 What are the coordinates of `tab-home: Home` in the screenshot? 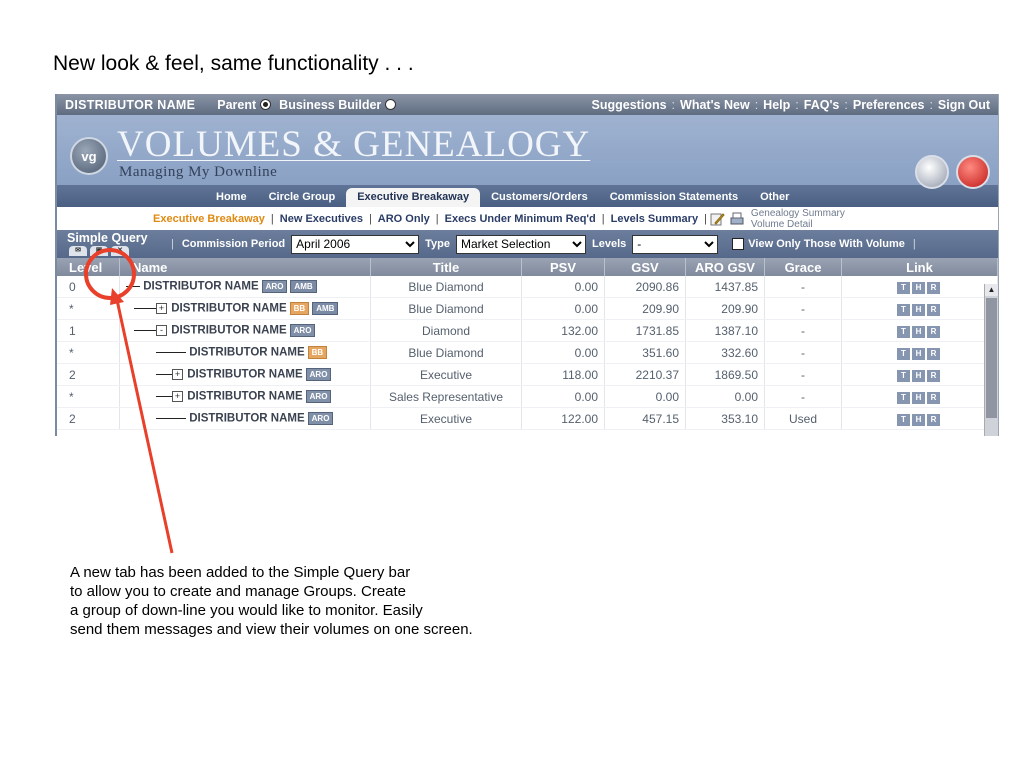 It's located at (231, 197).